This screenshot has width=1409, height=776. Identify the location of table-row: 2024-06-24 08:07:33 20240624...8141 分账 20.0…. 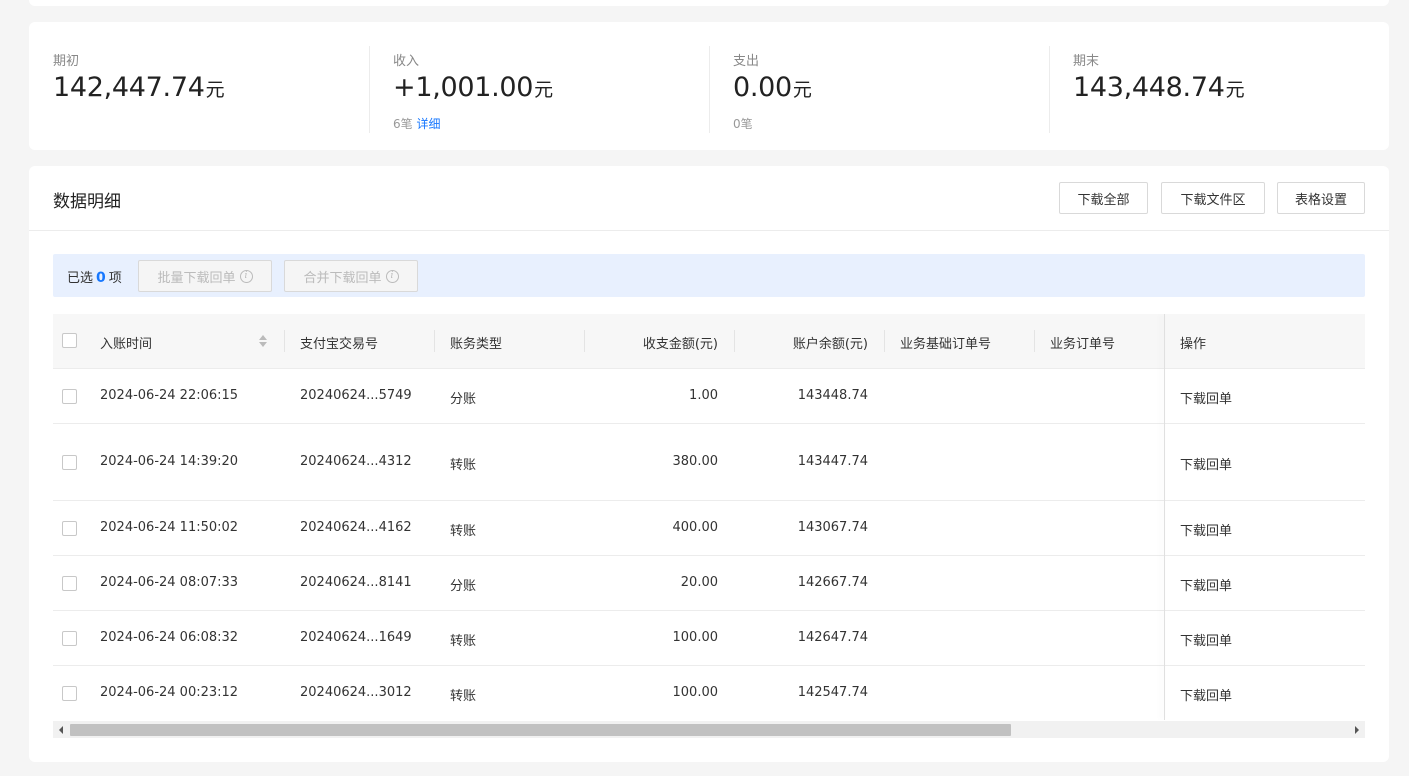
(709, 583).